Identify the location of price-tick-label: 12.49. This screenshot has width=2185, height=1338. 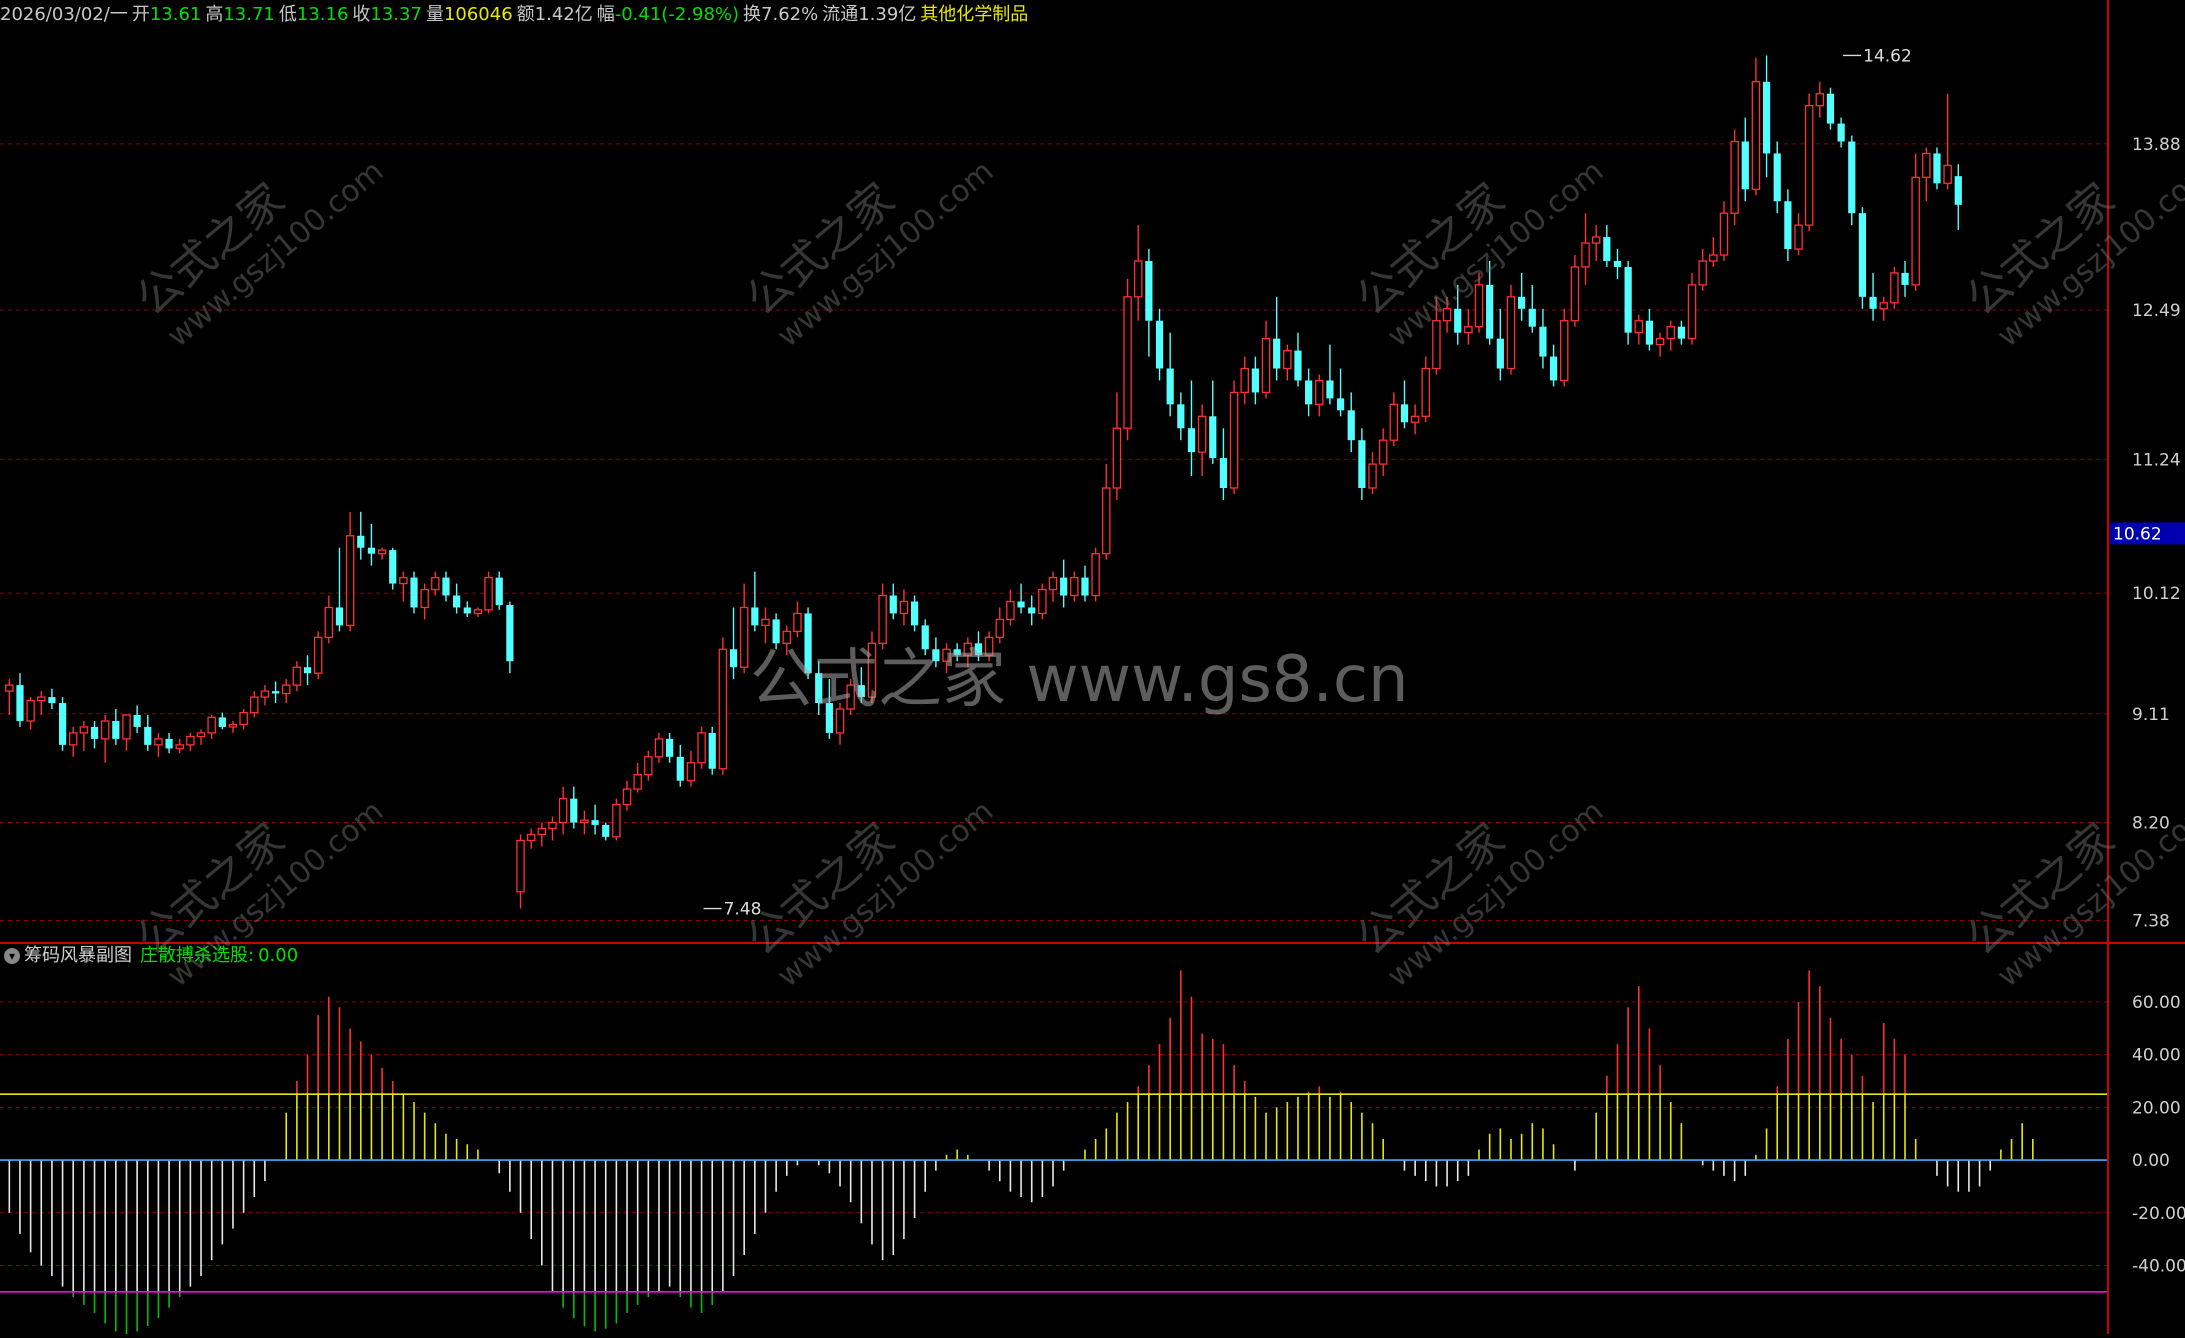
(2156, 311).